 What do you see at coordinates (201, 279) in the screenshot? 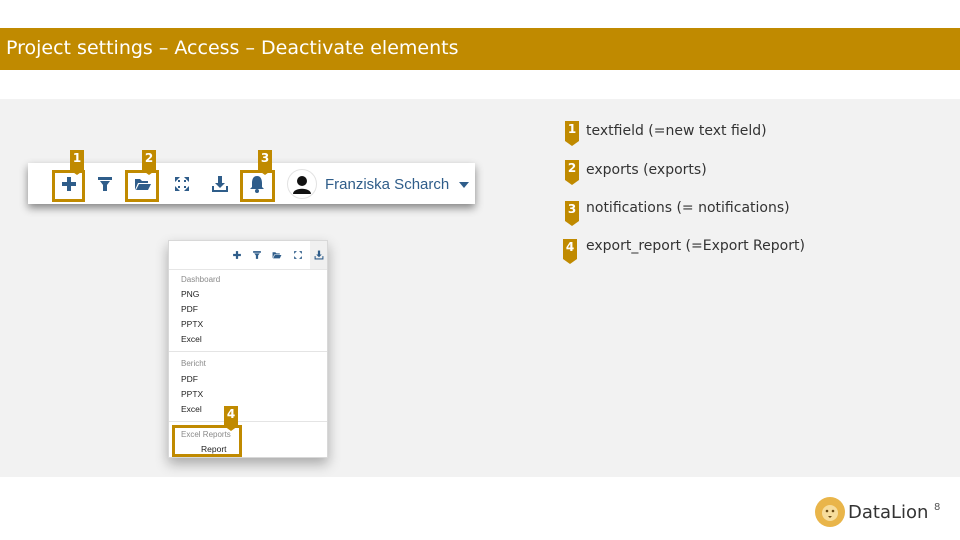
I see `section-header-dashboard: Dashboard` at bounding box center [201, 279].